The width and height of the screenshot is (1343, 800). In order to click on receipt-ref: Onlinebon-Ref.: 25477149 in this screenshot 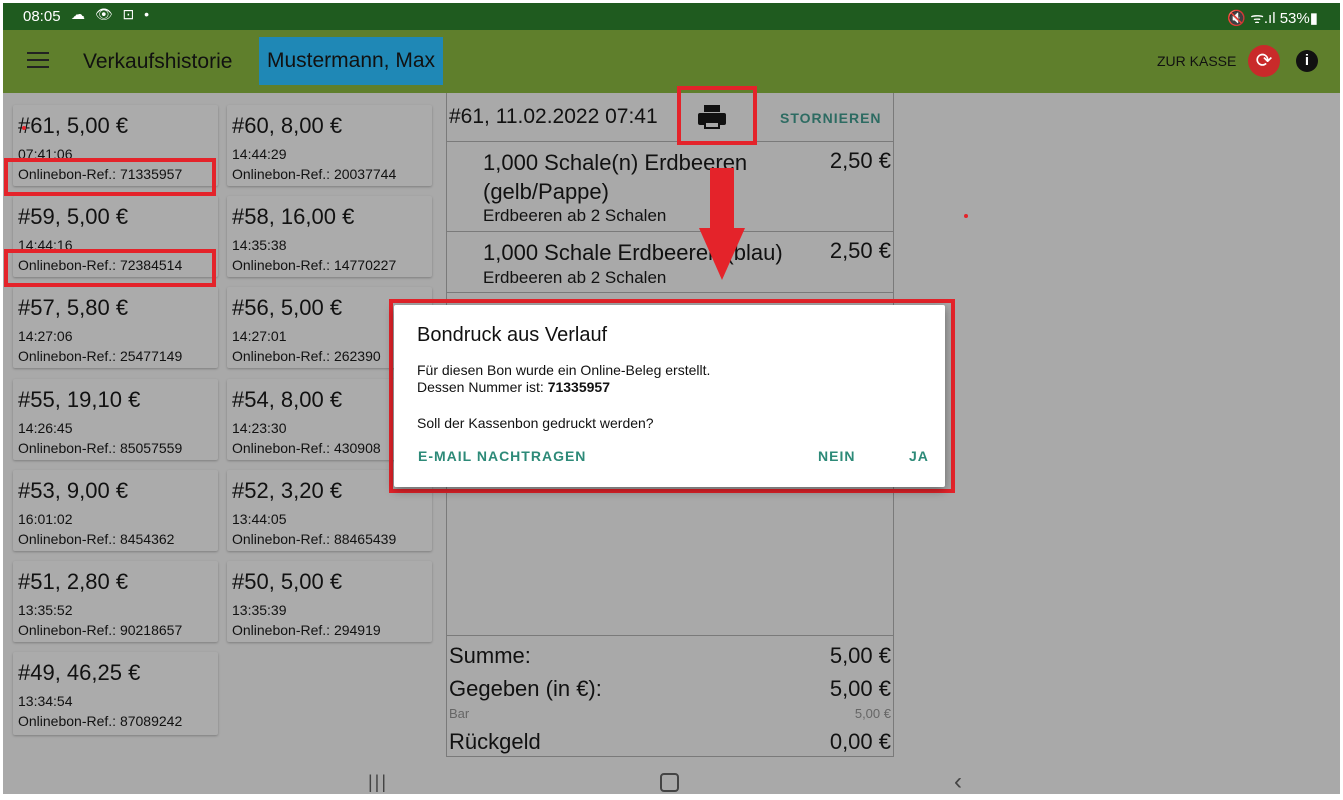, I will do `click(100, 356)`.